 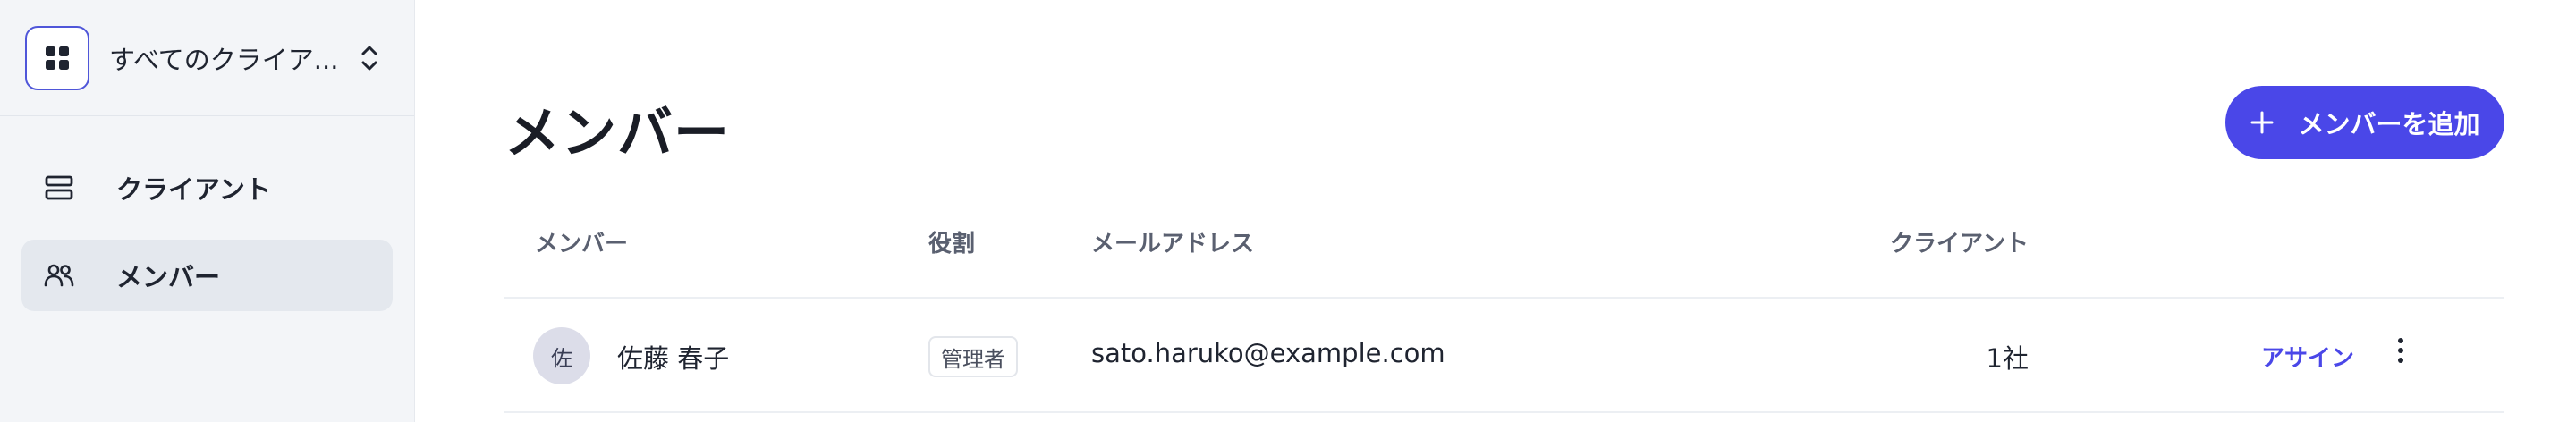 What do you see at coordinates (57, 57) in the screenshot?
I see `grid-icon` at bounding box center [57, 57].